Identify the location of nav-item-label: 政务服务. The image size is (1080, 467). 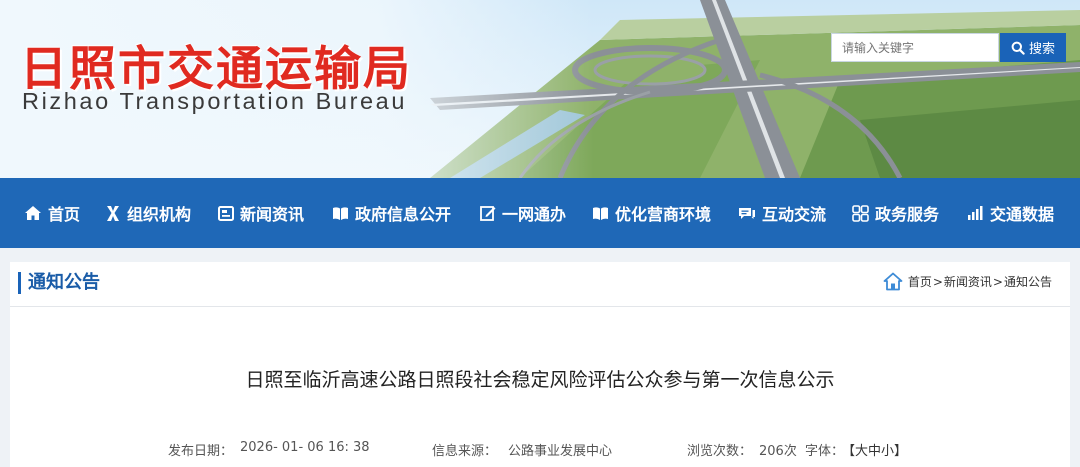
(907, 214).